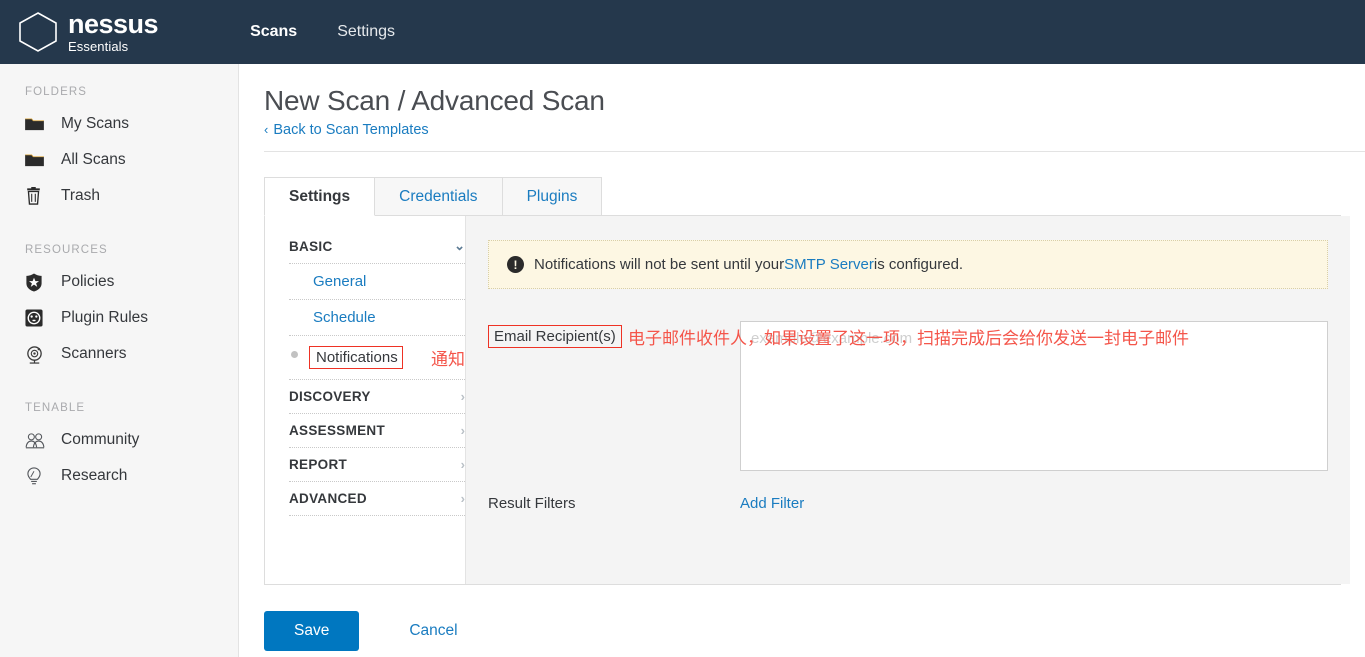 The image size is (1365, 657). What do you see at coordinates (81, 195) in the screenshot?
I see `sidebar-item-label: Trash` at bounding box center [81, 195].